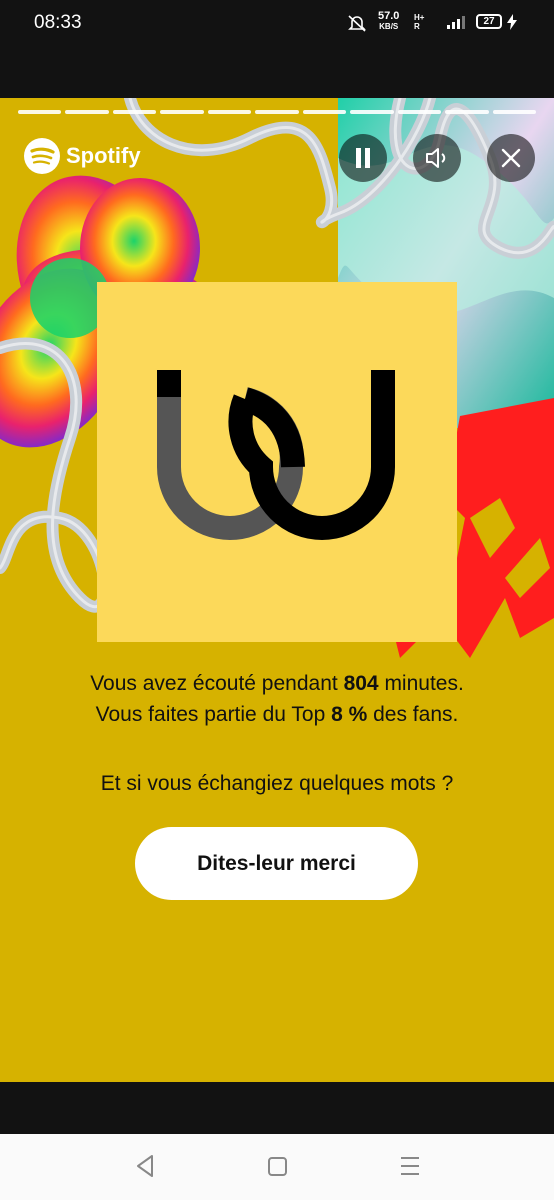  I want to click on recents-icon, so click(410, 1166).